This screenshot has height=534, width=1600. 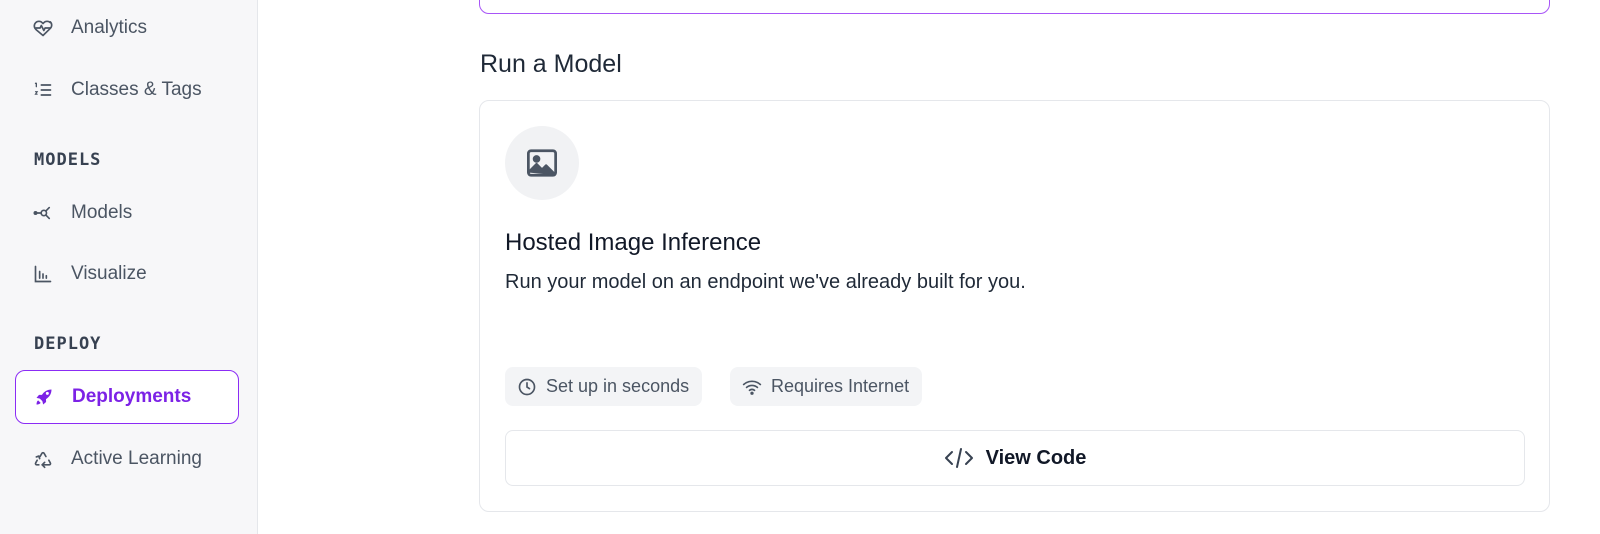 What do you see at coordinates (43, 274) in the screenshot?
I see `bar-chart-icon` at bounding box center [43, 274].